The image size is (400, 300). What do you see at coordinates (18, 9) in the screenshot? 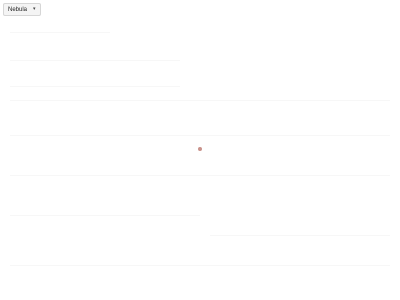
I see `theme-select-value: Nebula` at bounding box center [18, 9].